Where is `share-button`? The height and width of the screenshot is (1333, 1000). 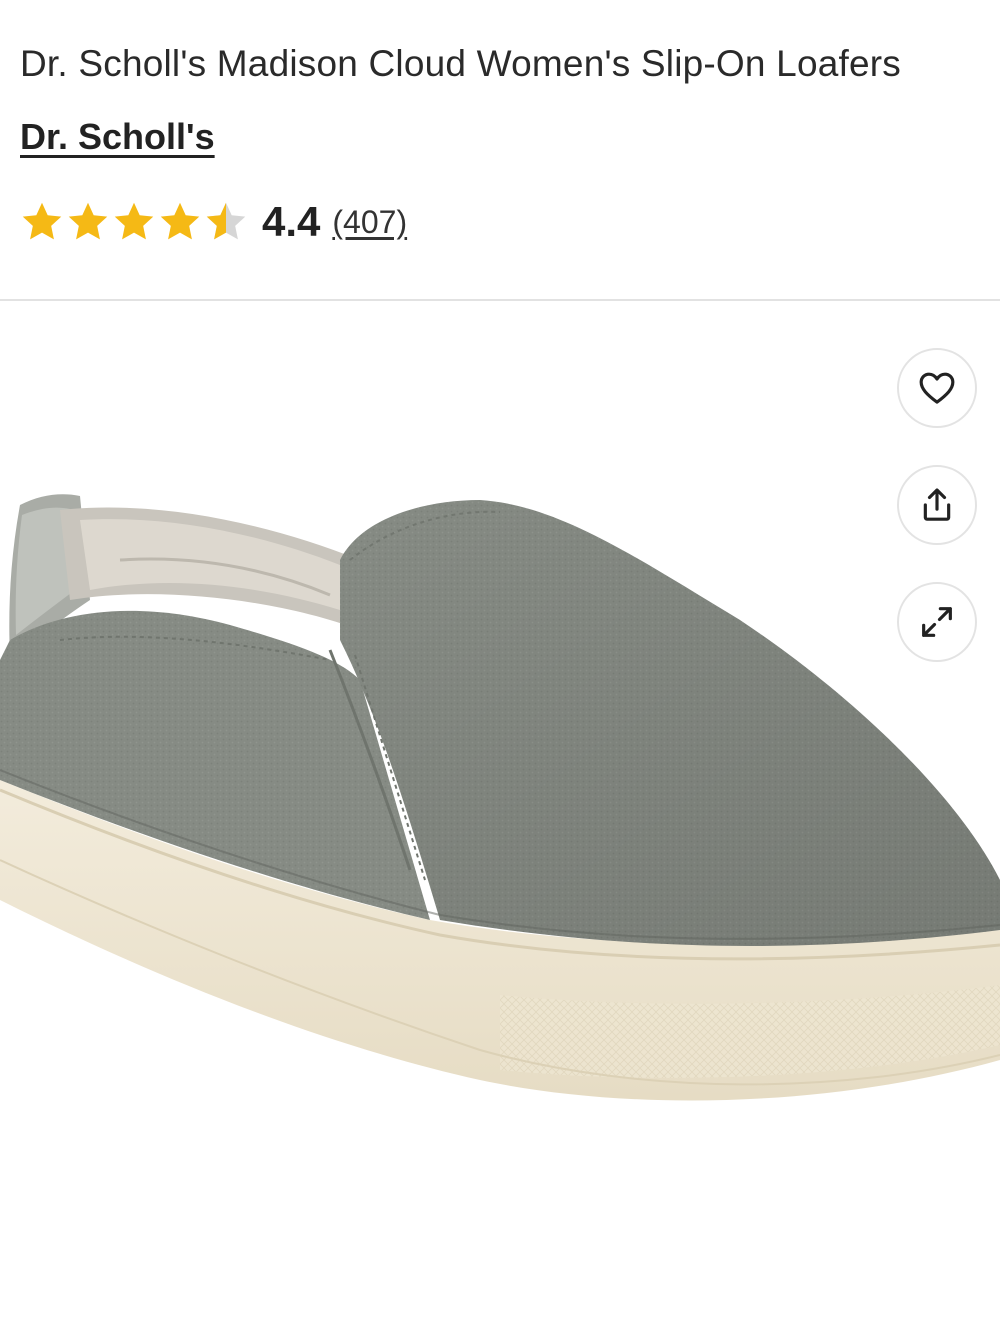
share-button is located at coordinates (937, 505).